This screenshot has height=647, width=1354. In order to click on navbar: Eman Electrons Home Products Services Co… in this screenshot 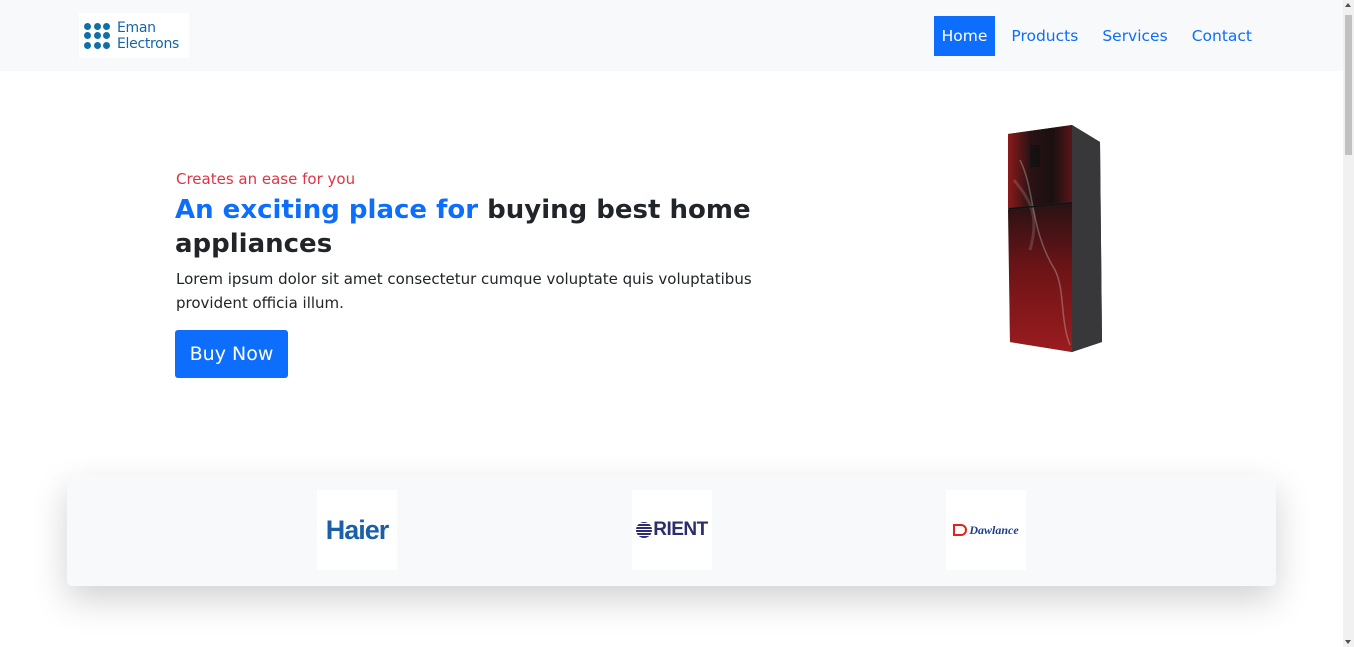, I will do `click(671, 35)`.